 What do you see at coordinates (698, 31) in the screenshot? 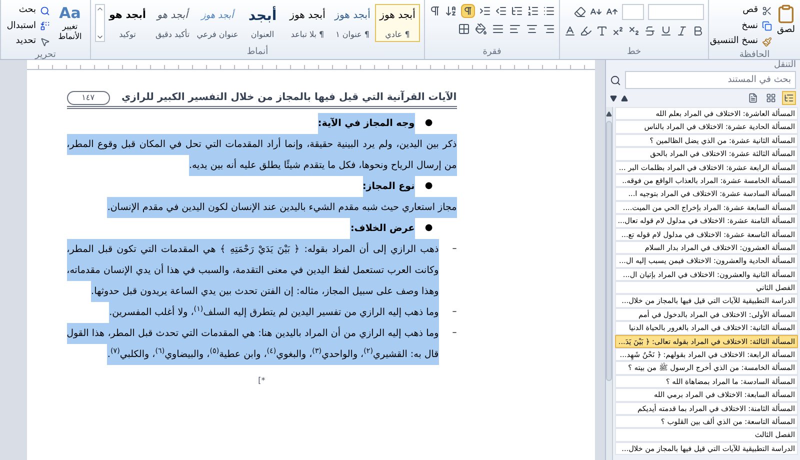
I see `bold-icon` at bounding box center [698, 31].